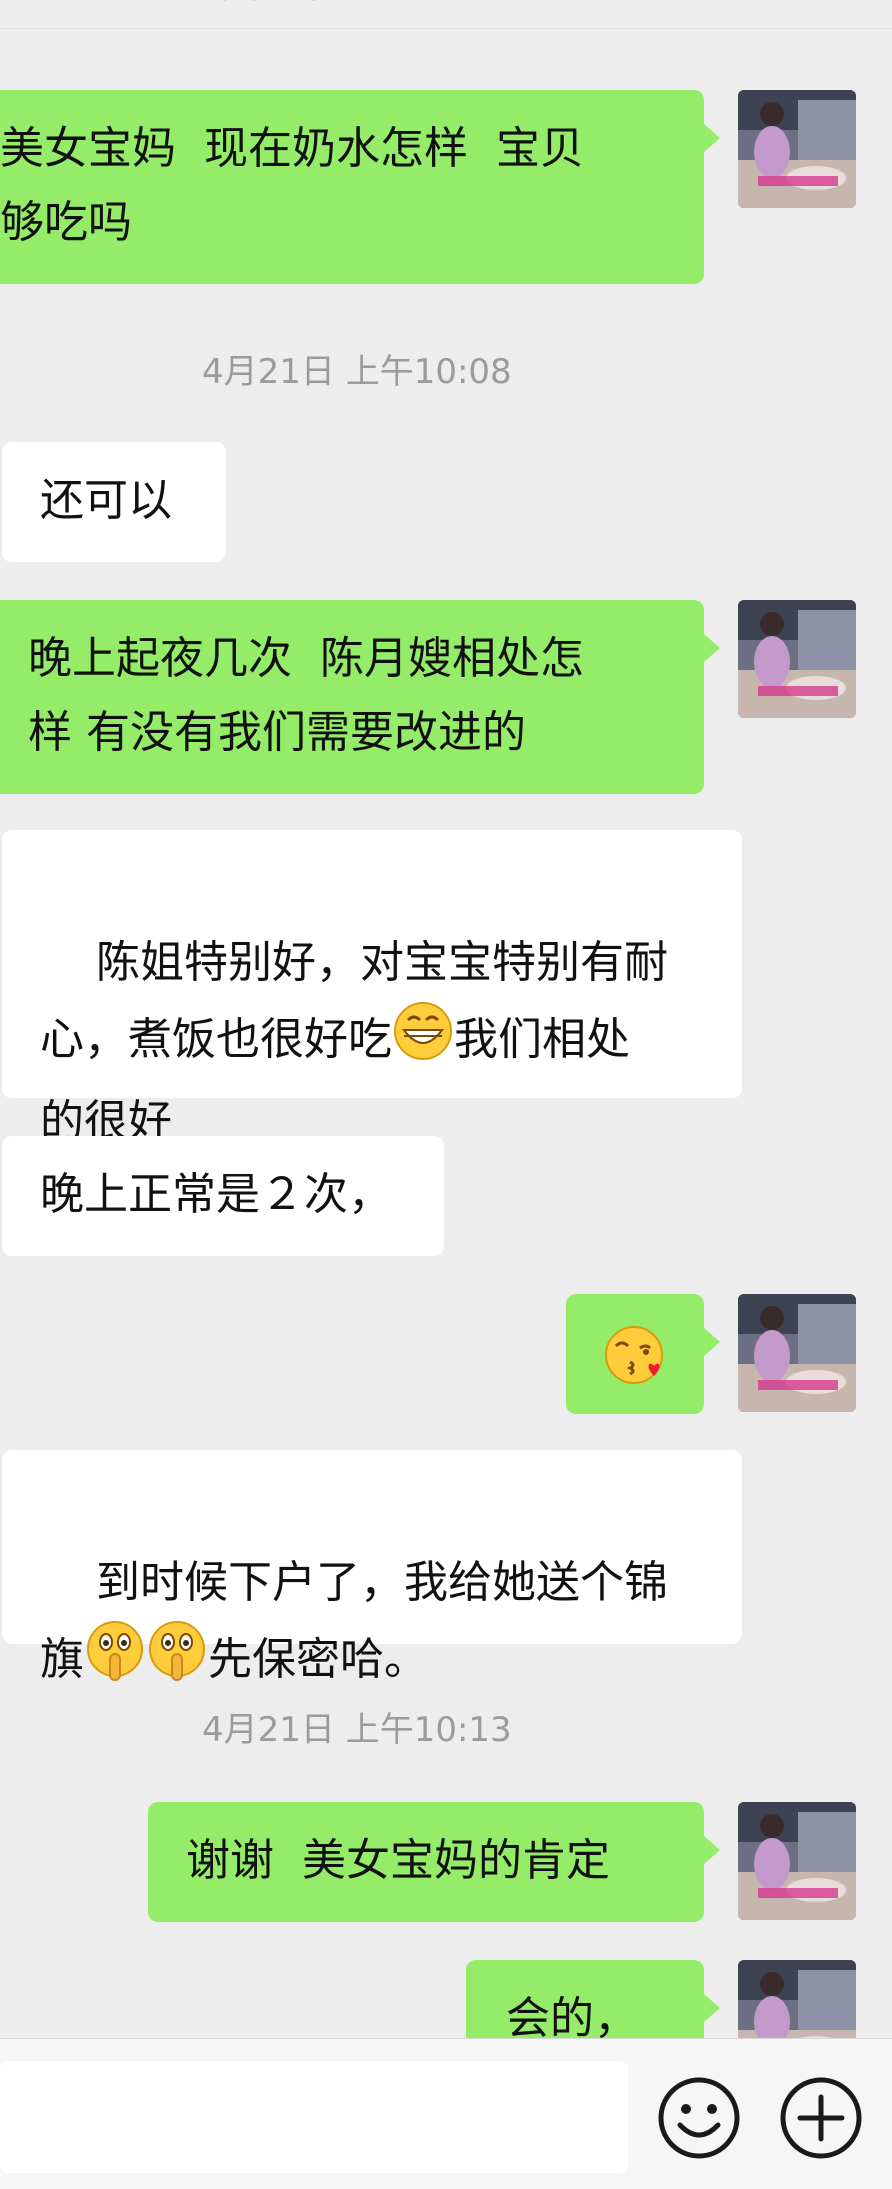  Describe the element at coordinates (372, 1567) in the screenshot. I see `received-message-bubble: 到时候下户了，我给她送个锦 旗先保密哈。` at that location.